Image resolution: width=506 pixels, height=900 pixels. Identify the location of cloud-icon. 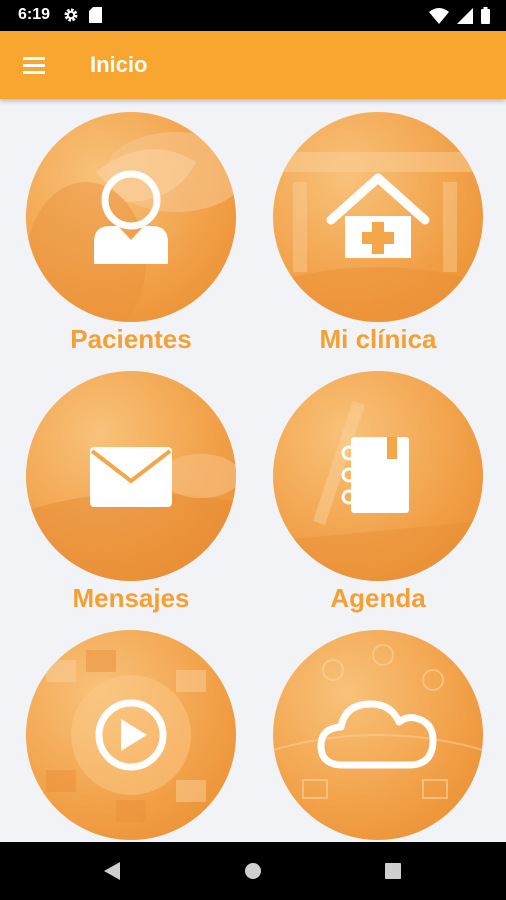
(377, 734).